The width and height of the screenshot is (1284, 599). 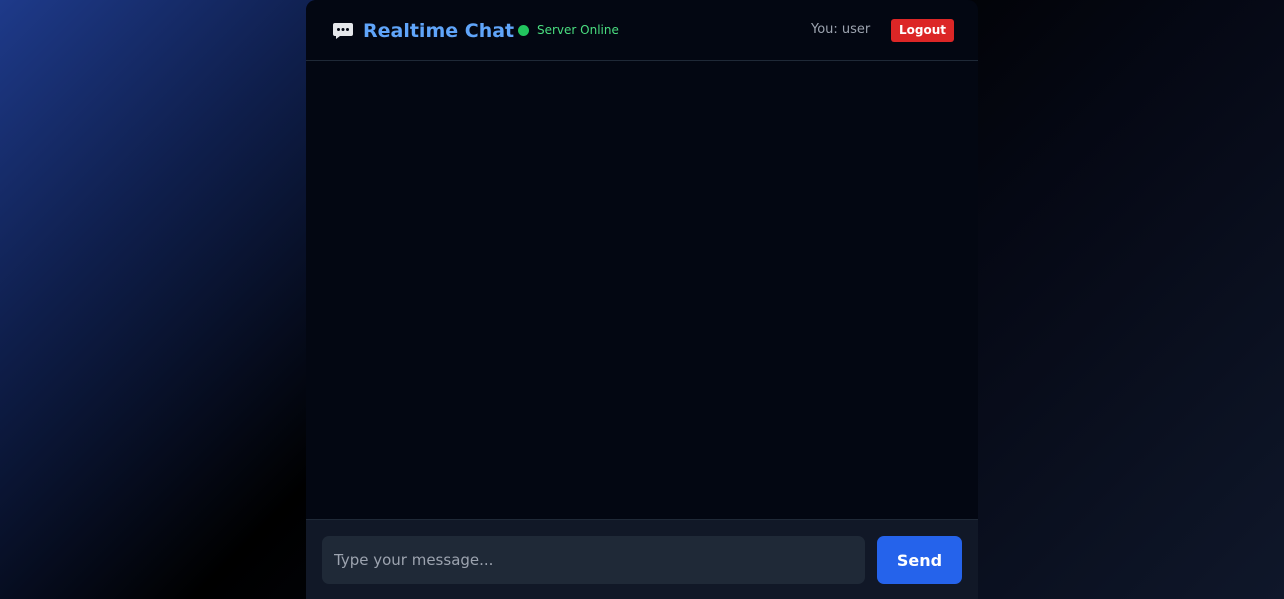 I want to click on message-composer: Send, so click(x=642, y=559).